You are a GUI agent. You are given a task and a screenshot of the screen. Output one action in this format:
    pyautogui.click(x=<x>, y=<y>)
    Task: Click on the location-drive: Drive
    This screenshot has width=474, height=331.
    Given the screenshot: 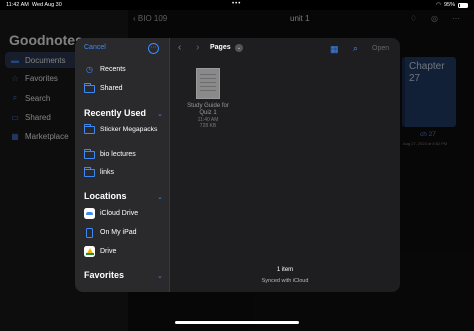 What is the action you would take?
    pyautogui.click(x=125, y=251)
    